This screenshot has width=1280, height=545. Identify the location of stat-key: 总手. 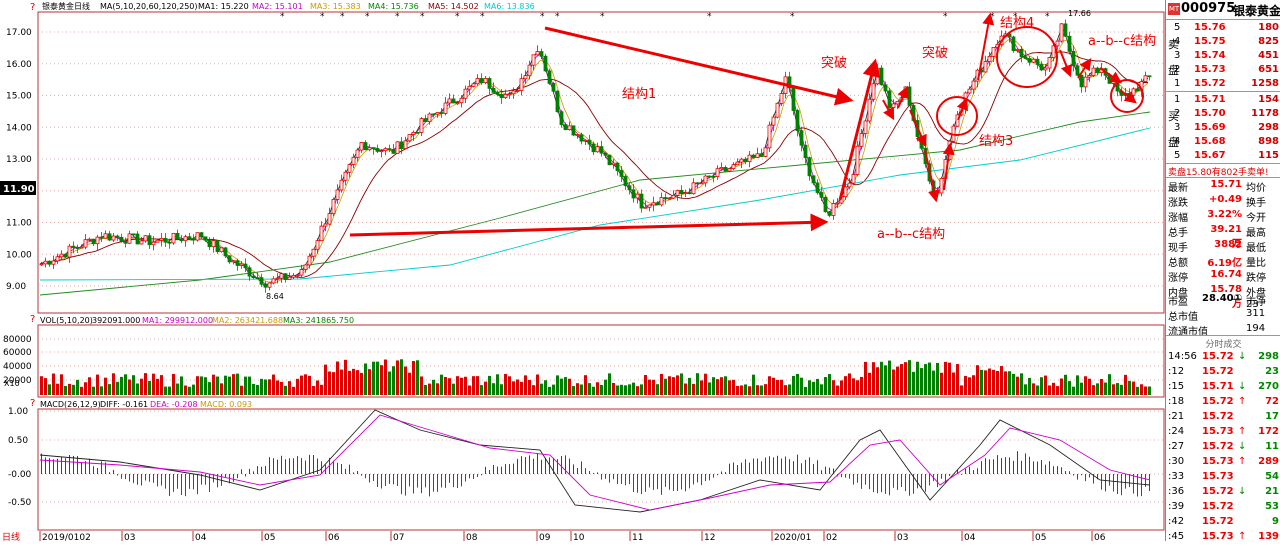
(1178, 233).